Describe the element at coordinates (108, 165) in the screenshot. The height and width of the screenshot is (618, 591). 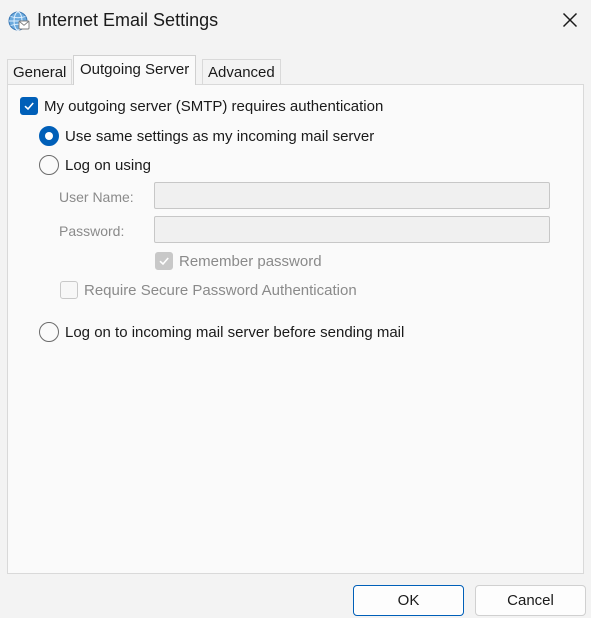
I see `log-on-using-label: Log on using` at that location.